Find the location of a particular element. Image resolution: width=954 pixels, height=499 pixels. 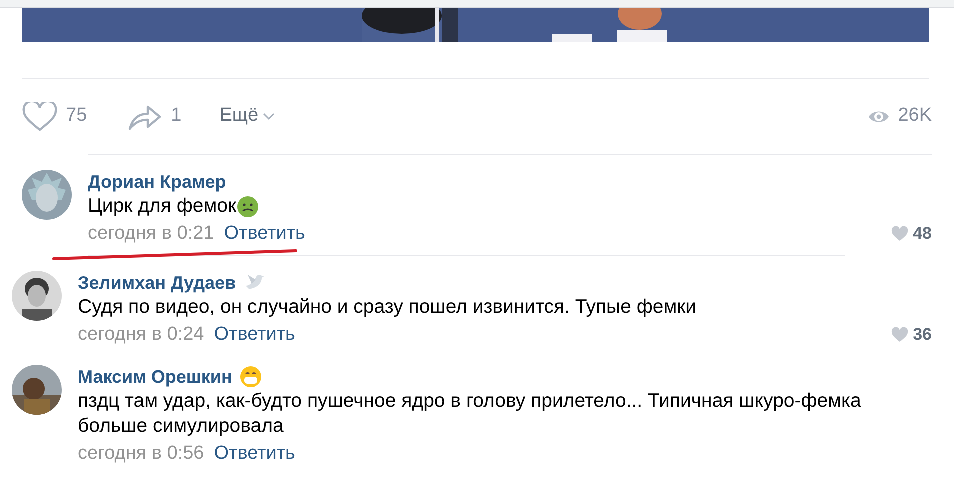

comment-text: пздц там удар, как-будто пушечное ядро в голову прилетело... Типичная шкуро-фемка больше симулировала is located at coordinates (470, 414).